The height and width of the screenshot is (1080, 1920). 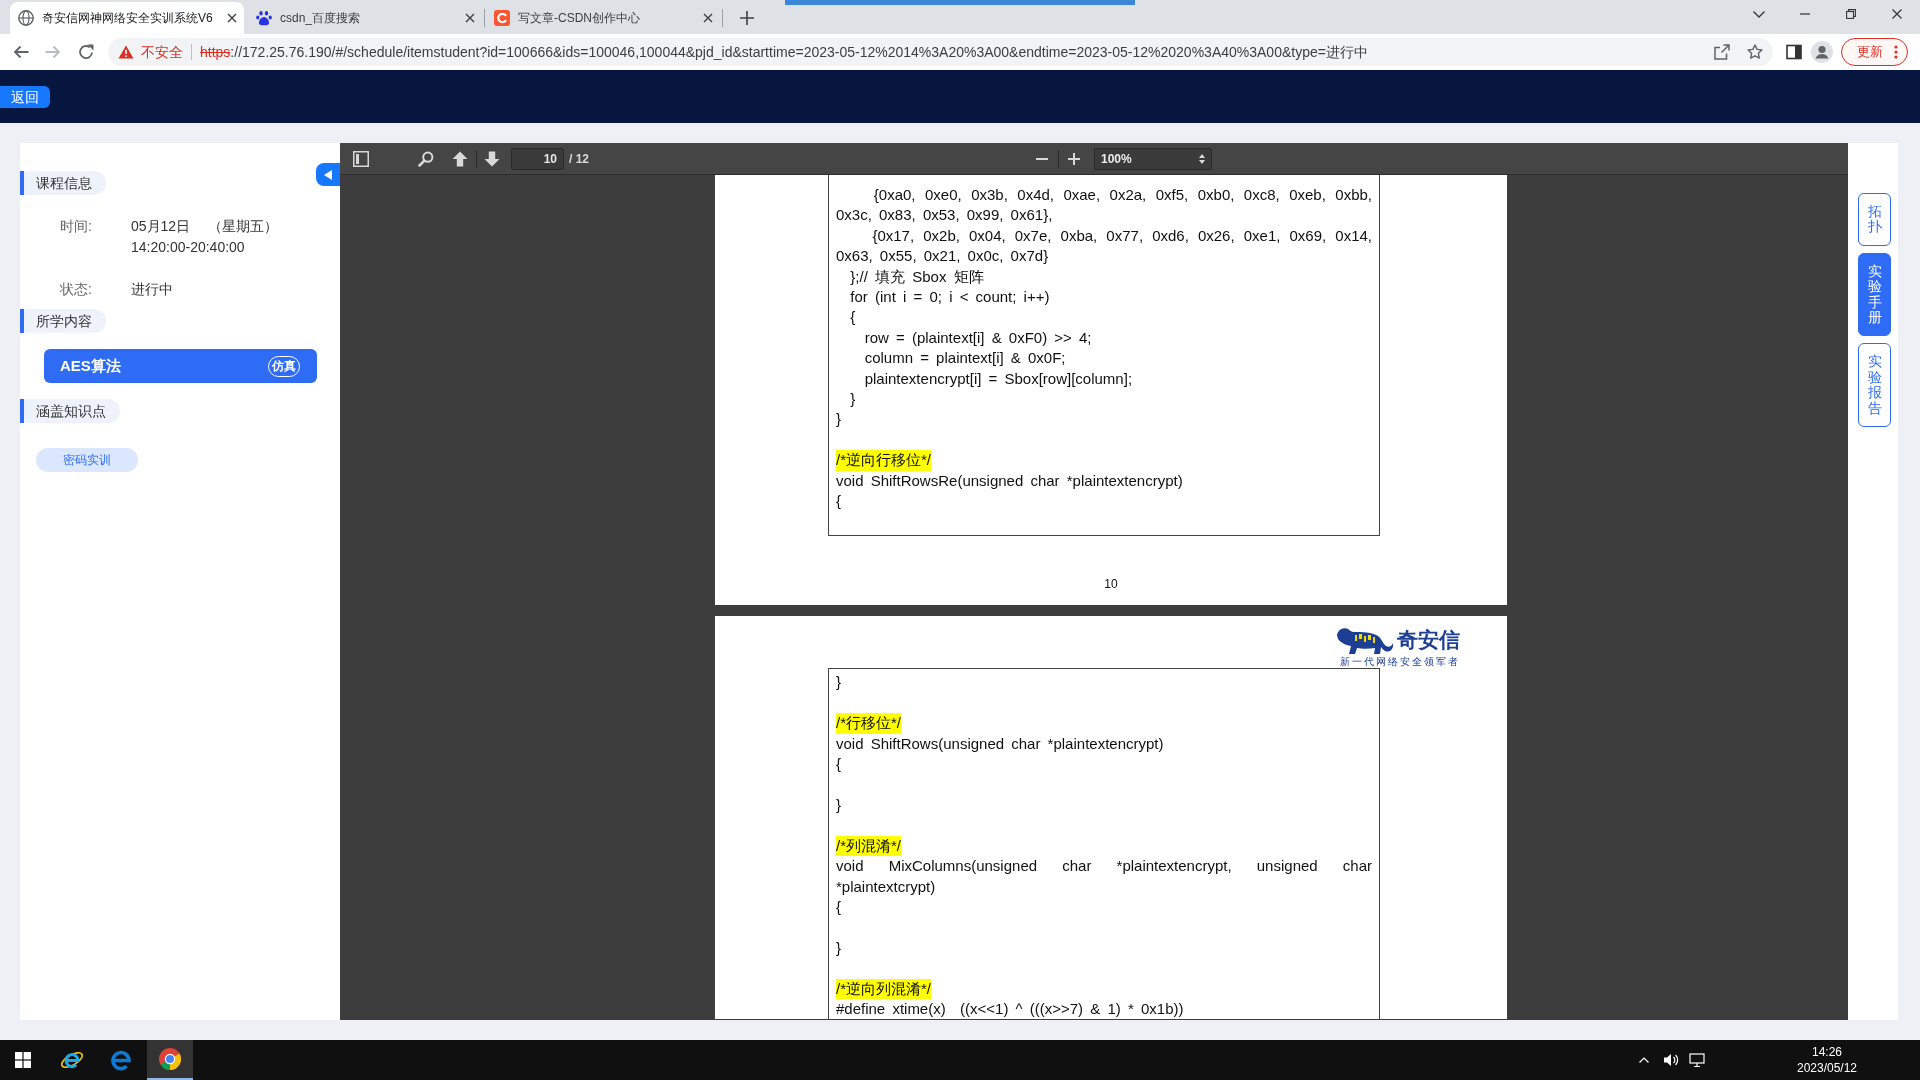 What do you see at coordinates (492, 158) in the screenshot?
I see `arrow-down-icon` at bounding box center [492, 158].